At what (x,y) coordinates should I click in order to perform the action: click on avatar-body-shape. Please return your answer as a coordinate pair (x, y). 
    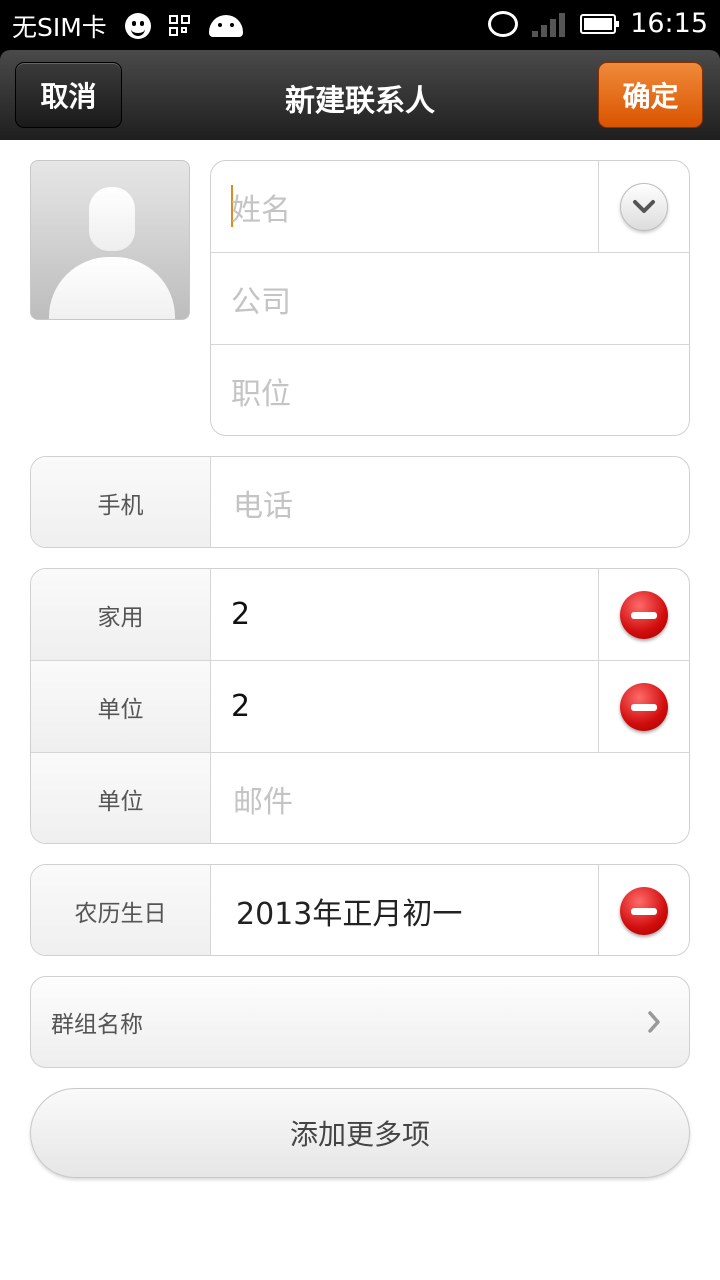
    Looking at the image, I should click on (112, 288).